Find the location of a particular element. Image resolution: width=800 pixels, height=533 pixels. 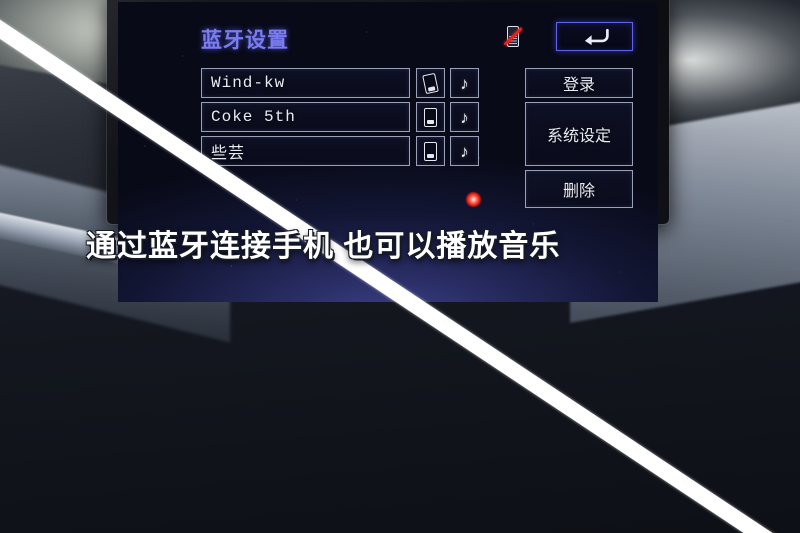

register-button: 登录 is located at coordinates (579, 83).